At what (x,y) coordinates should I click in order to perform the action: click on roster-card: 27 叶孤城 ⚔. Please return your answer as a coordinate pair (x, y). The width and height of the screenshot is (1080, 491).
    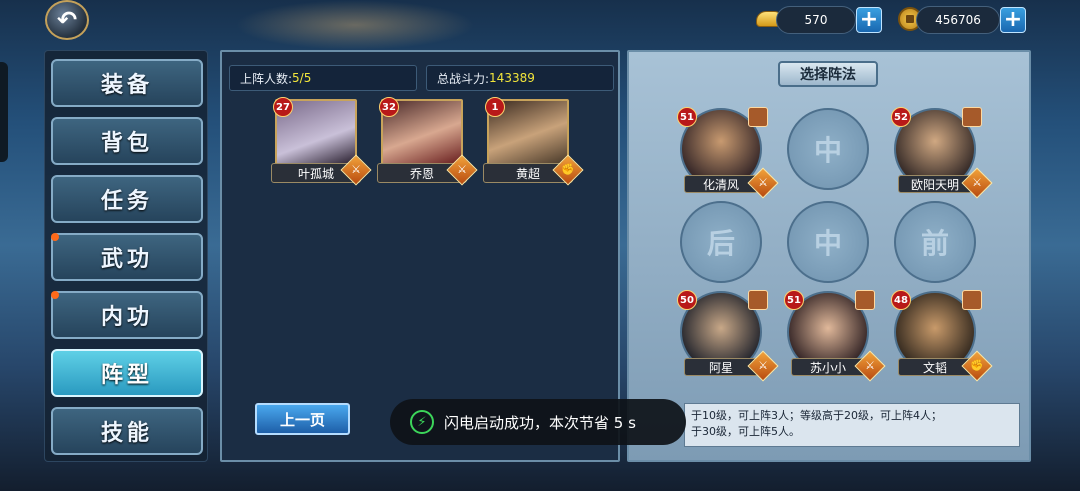
    Looking at the image, I should click on (321, 141).